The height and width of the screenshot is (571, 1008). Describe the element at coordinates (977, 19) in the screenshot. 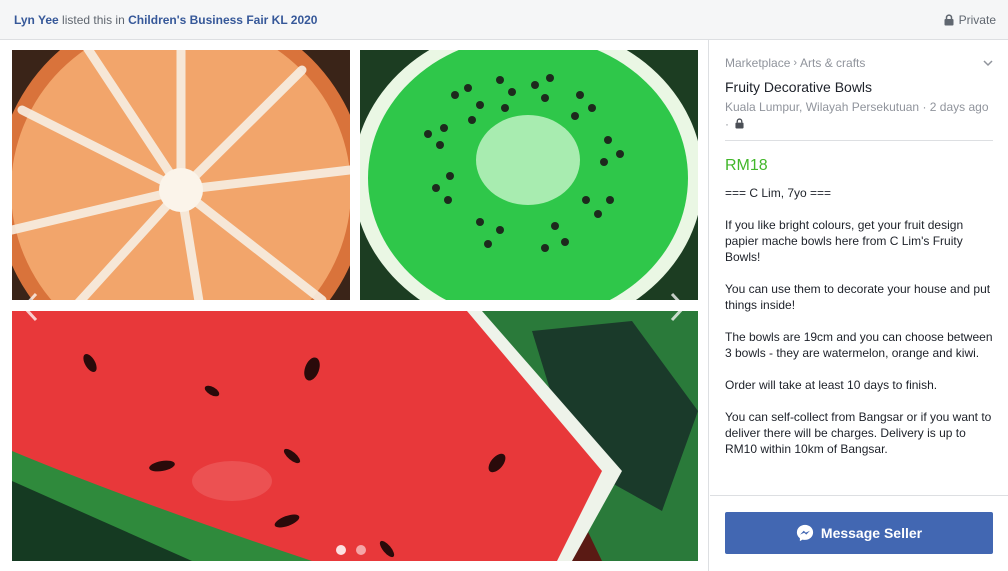

I see `privacy-label: Private` at that location.